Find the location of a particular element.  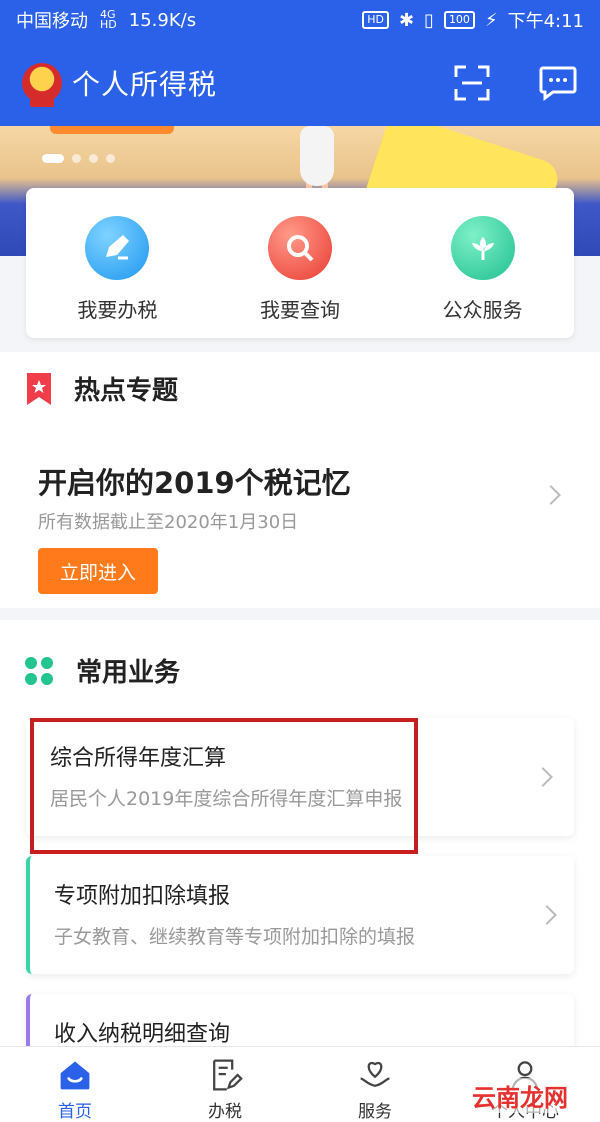

four-leaf-icon is located at coordinates (39, 670).